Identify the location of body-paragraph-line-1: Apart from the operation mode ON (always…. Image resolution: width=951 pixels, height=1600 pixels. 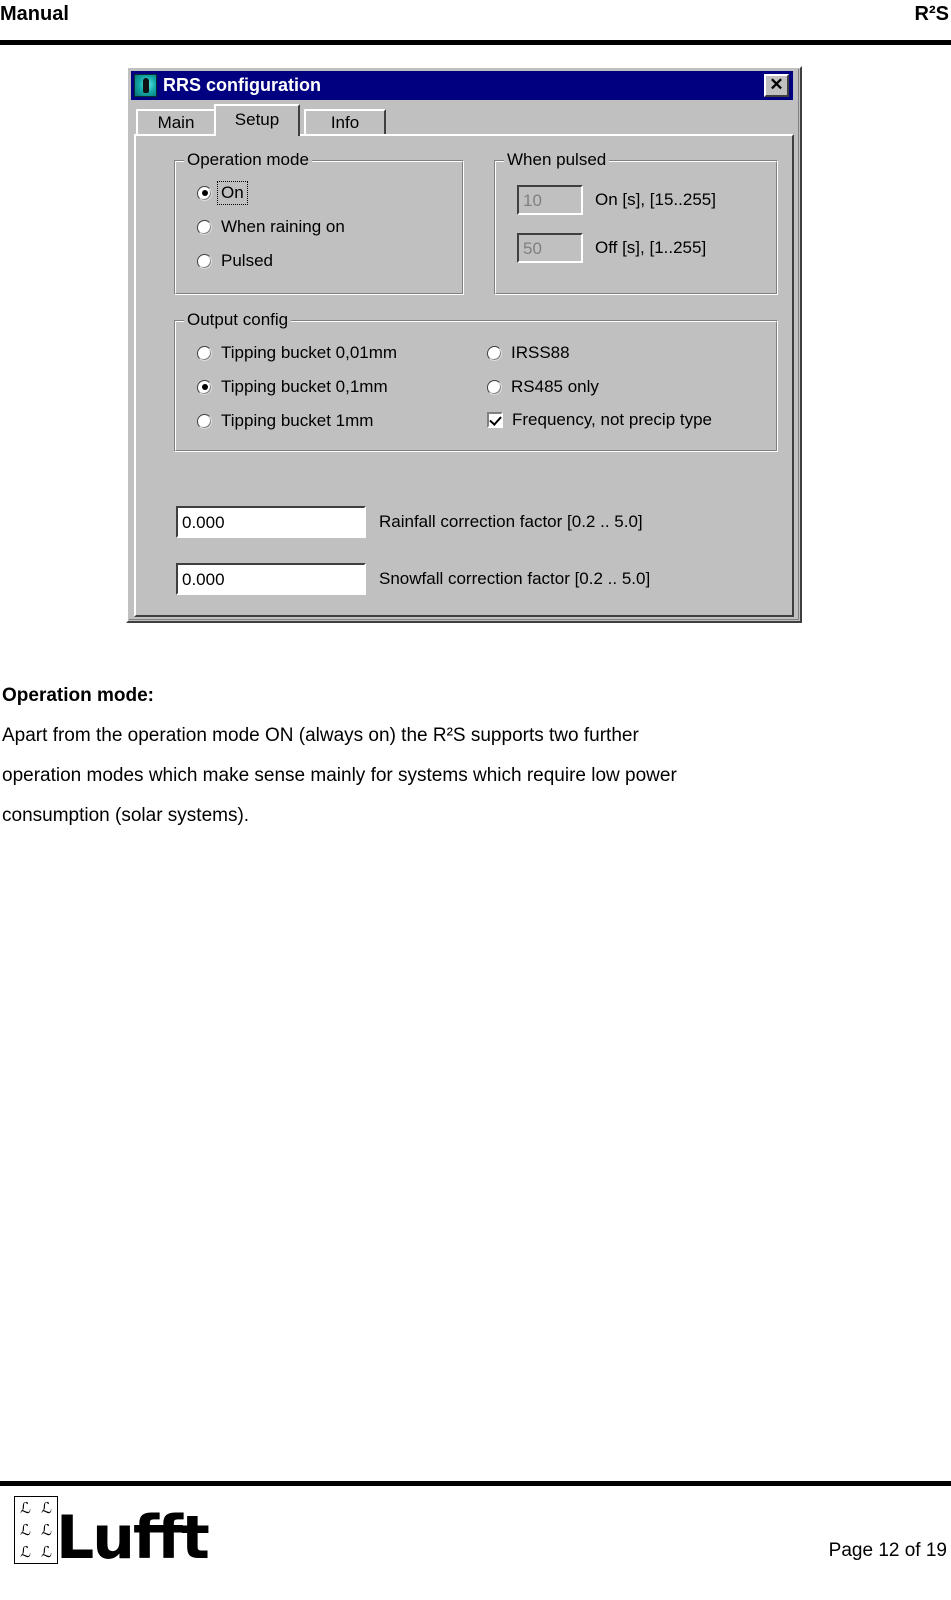
(320, 735).